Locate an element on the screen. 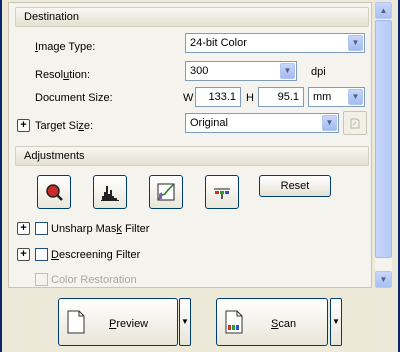 The image size is (400, 352). expand-target-size-button: + is located at coordinates (23, 125).